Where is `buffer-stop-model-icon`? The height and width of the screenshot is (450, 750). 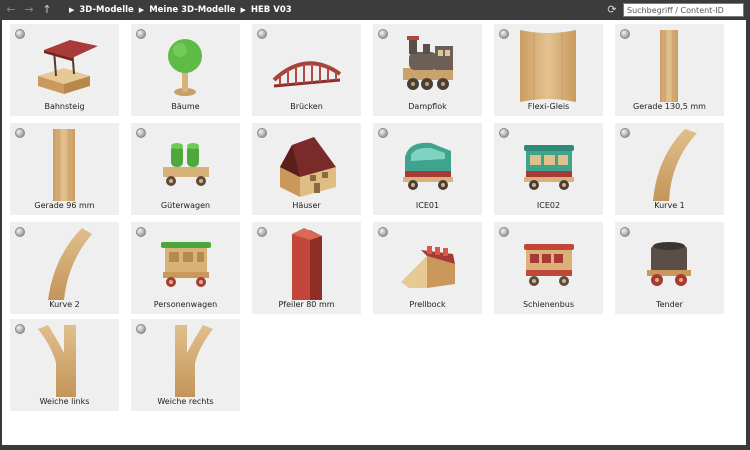
buffer-stop-model-icon is located at coordinates (428, 267).